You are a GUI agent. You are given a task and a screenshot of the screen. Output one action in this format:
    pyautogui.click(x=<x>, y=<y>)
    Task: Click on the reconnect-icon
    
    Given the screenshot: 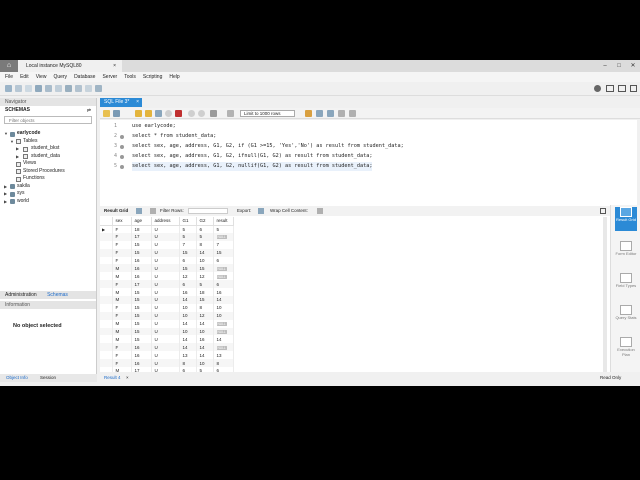 What is the action you would take?
    pyautogui.click(x=98, y=88)
    